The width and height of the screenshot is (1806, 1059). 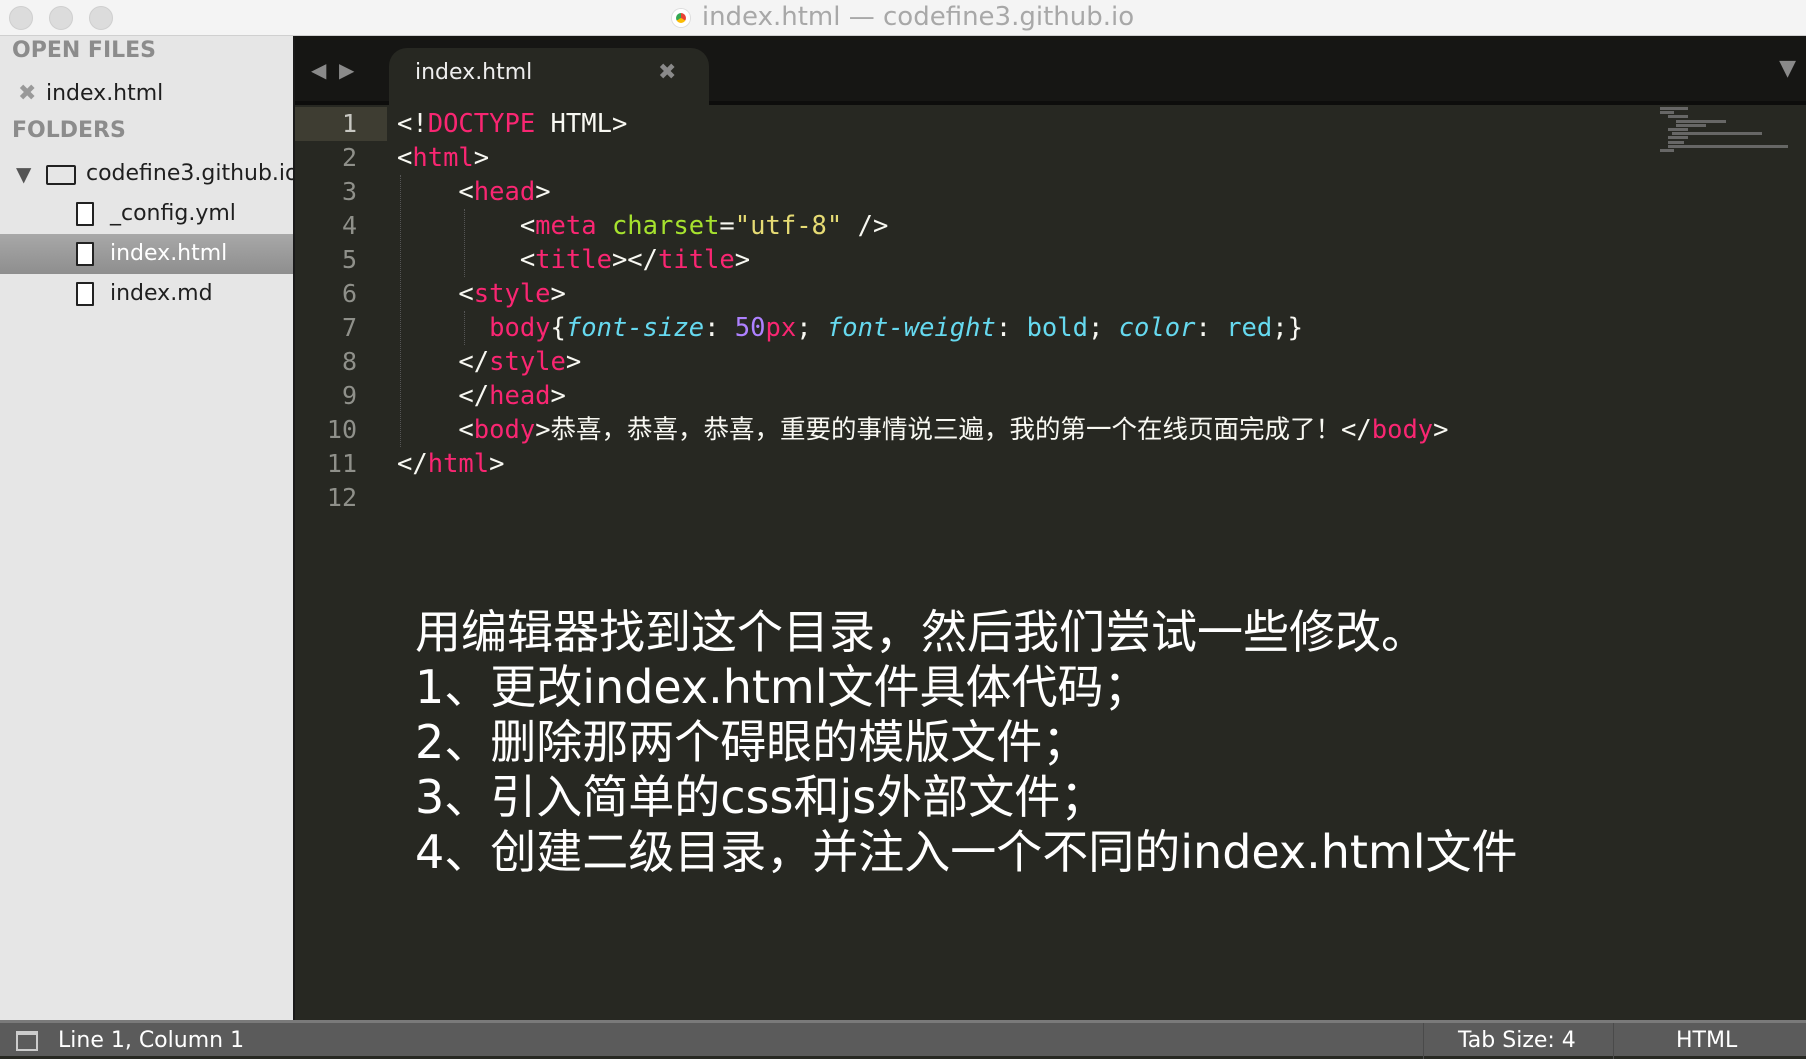 I want to click on line-number-gutter: 1 2 3 4 5 6 7 8 9 10 11 12, so click(x=341, y=311).